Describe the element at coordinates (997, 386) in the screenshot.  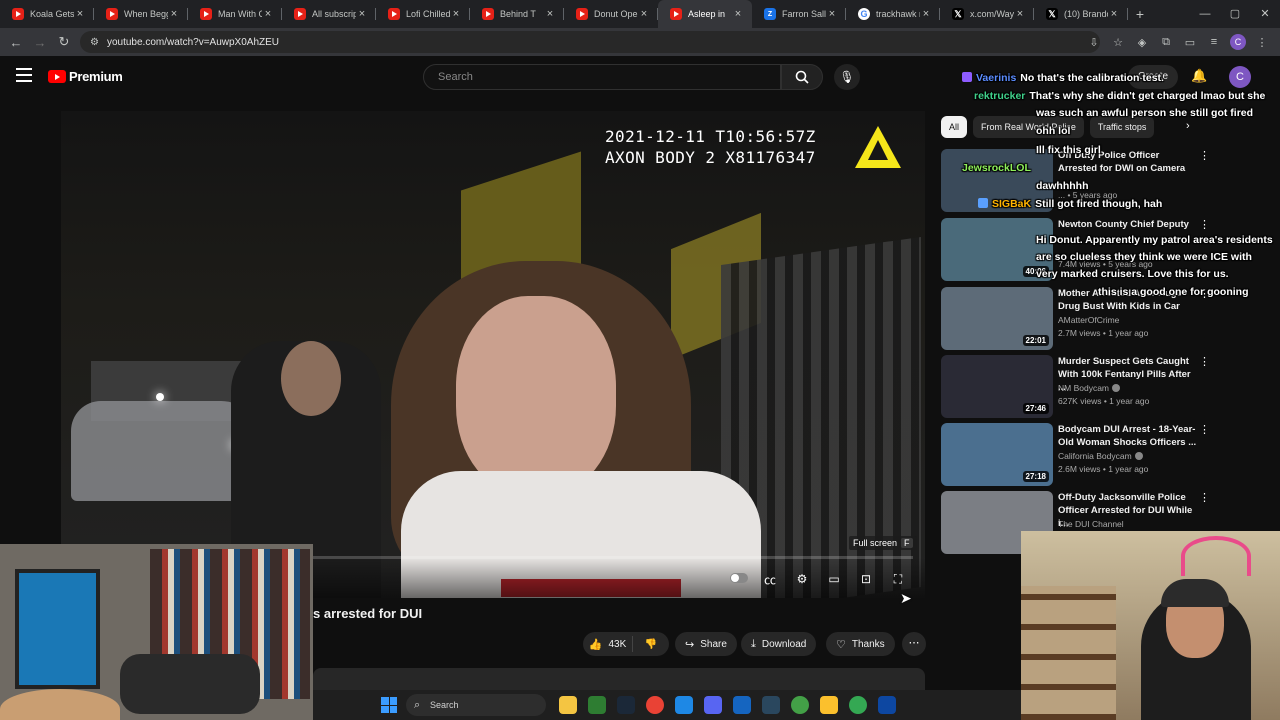
I see `video-thumbnail: 27:46` at that location.